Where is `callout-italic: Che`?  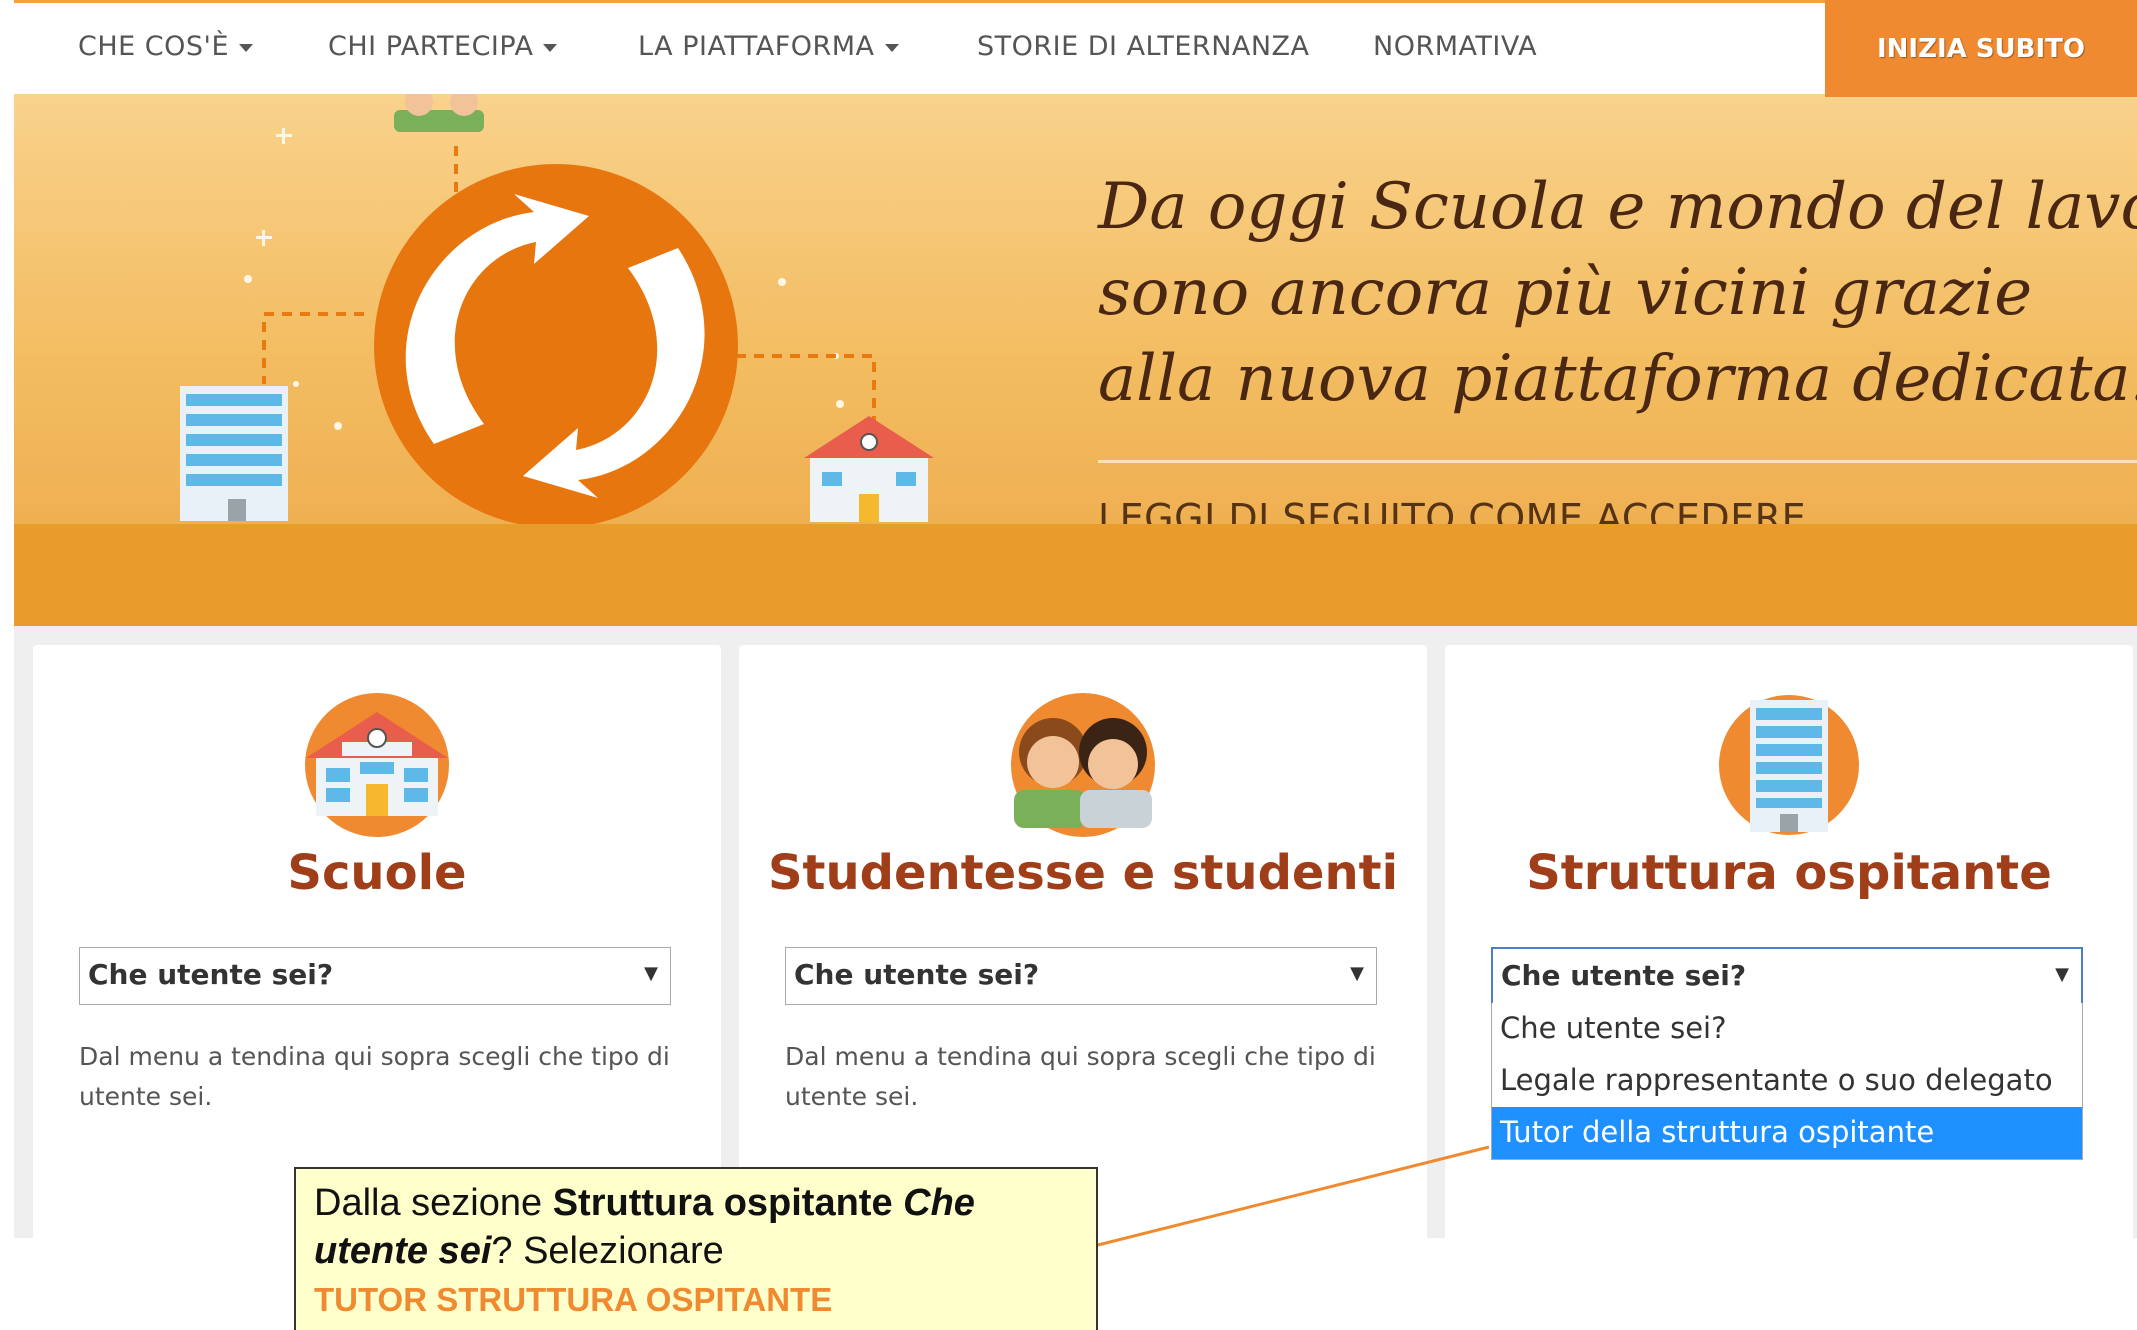 callout-italic: Che is located at coordinates (939, 1203).